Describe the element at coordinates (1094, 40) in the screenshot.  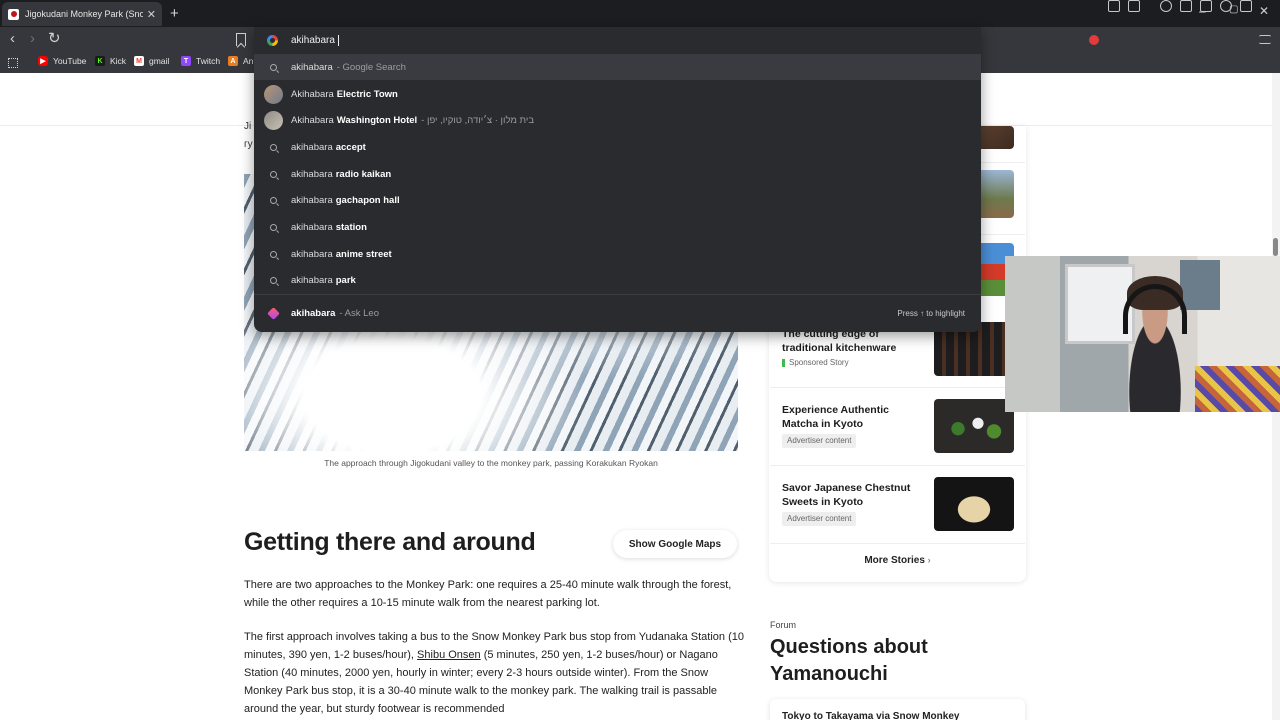
I see `record-icon` at that location.